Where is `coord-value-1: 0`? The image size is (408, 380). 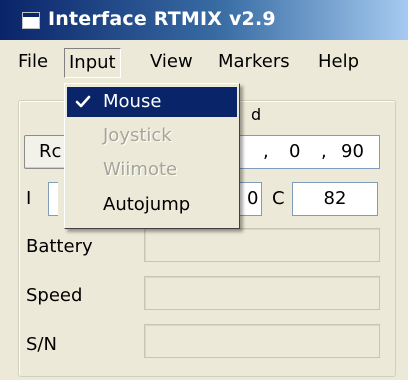 coord-value-1: 0 is located at coordinates (295, 151).